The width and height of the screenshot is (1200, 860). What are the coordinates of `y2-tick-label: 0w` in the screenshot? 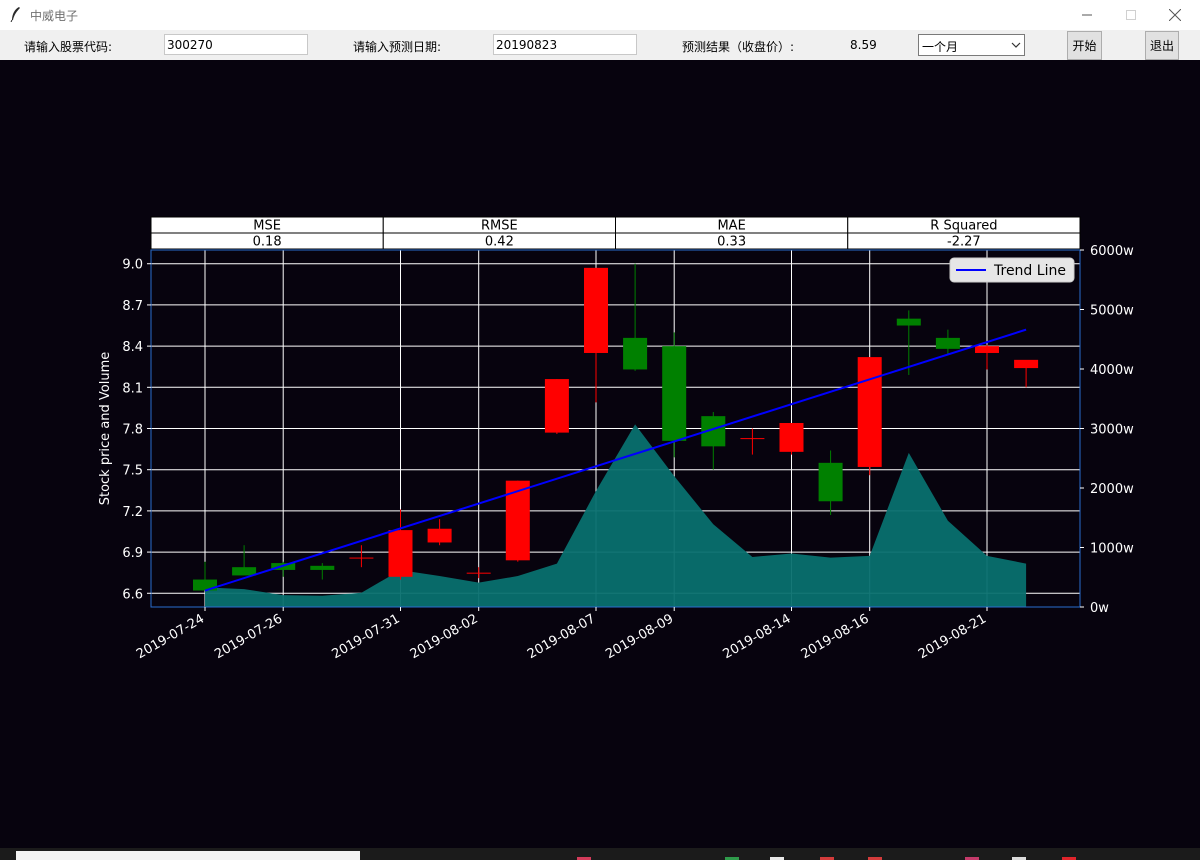 It's located at (1099, 608).